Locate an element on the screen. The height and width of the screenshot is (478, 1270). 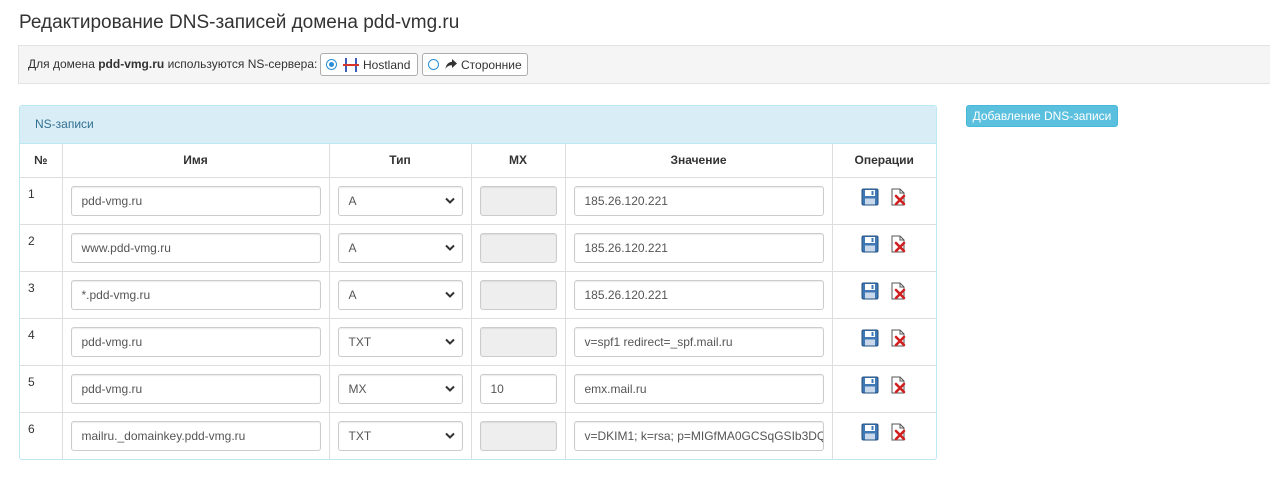
table-row: 5 pdd-vmg.ru MX 10 emx.mail.ru is located at coordinates (478, 388).